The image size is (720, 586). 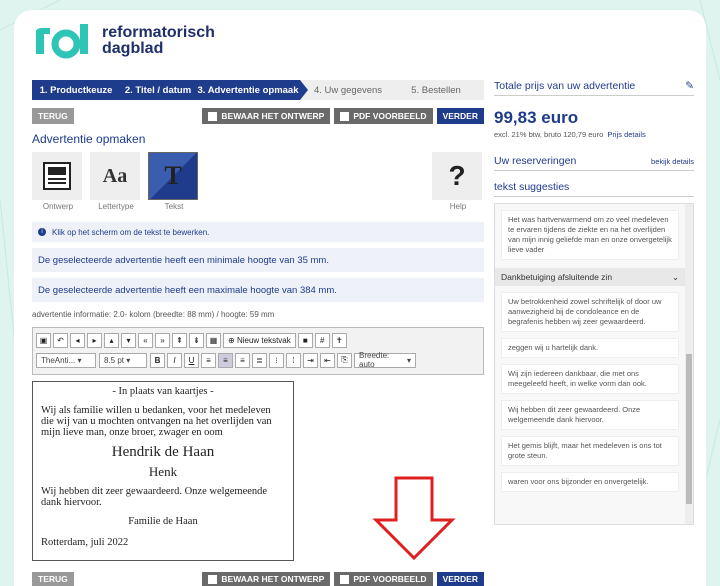 I want to click on numbered-list-icon: ⁞, so click(x=293, y=360).